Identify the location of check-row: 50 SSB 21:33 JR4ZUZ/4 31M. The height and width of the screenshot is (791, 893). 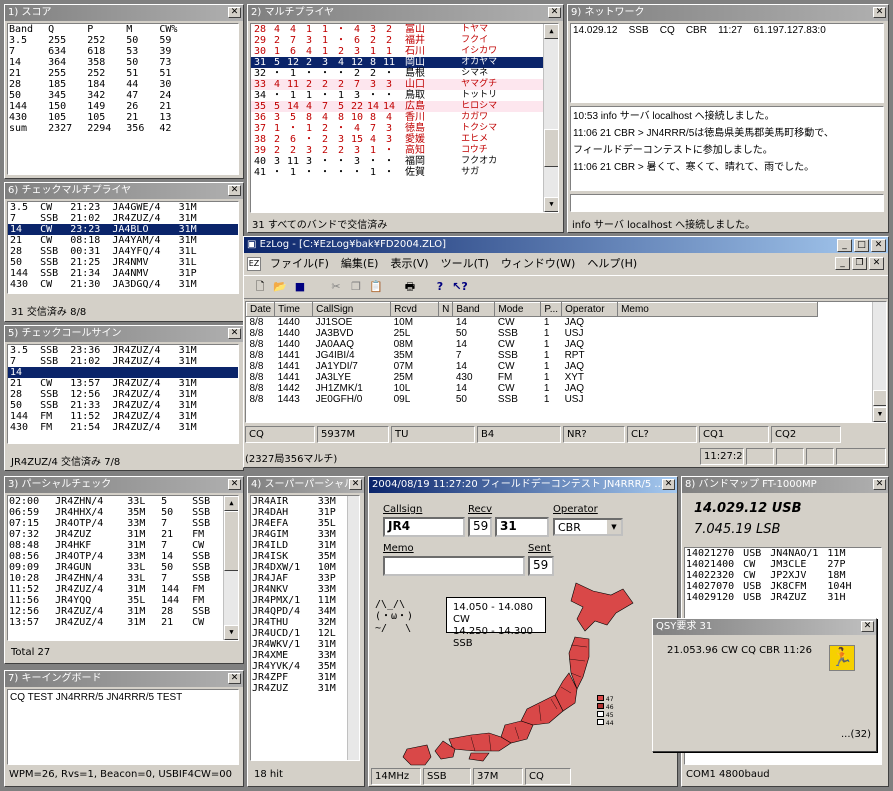
(123, 405).